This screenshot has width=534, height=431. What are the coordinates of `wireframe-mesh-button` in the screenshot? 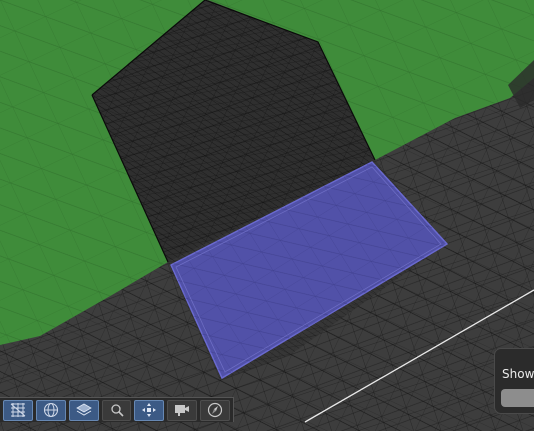 It's located at (18, 410).